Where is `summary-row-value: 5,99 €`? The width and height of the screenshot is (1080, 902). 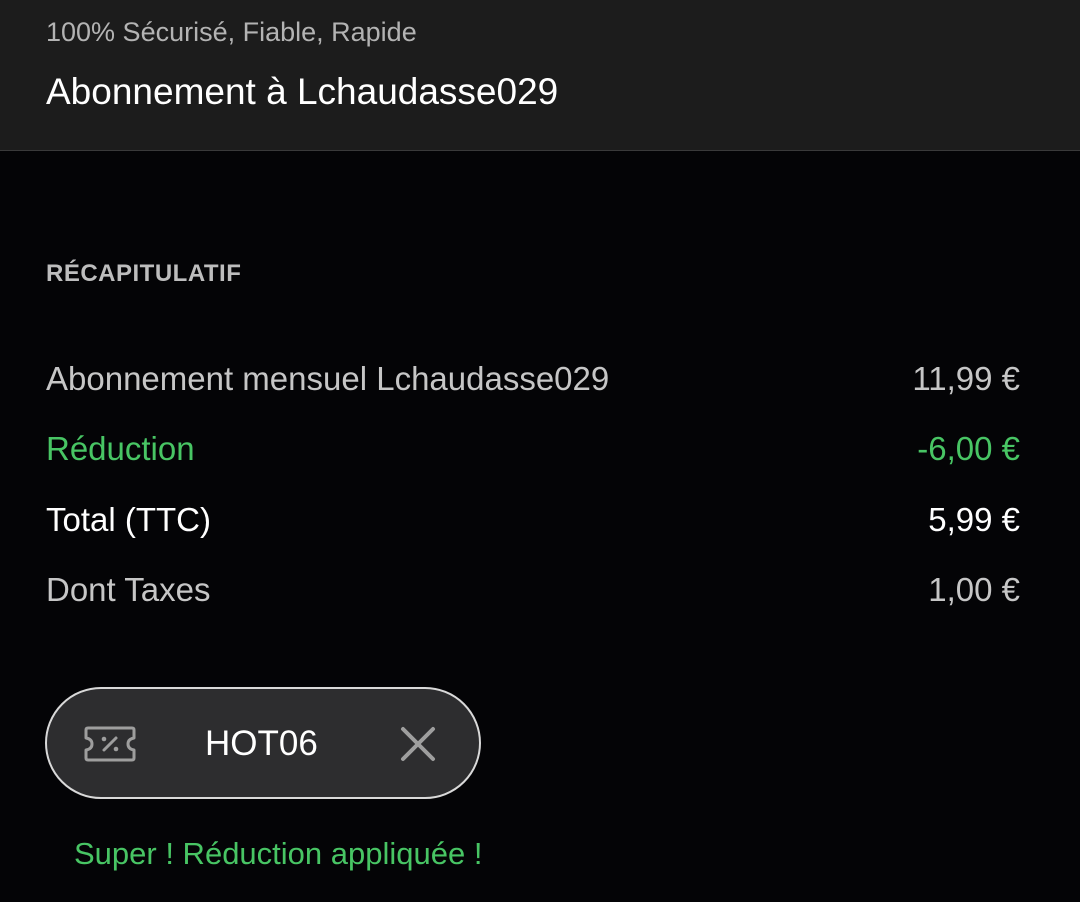 summary-row-value: 5,99 € is located at coordinates (974, 519).